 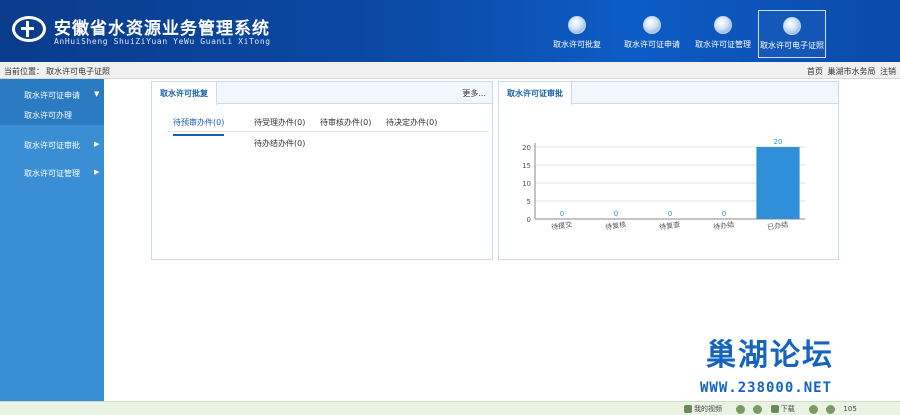 What do you see at coordinates (29, 29) in the screenshot?
I see `logo-icon` at bounding box center [29, 29].